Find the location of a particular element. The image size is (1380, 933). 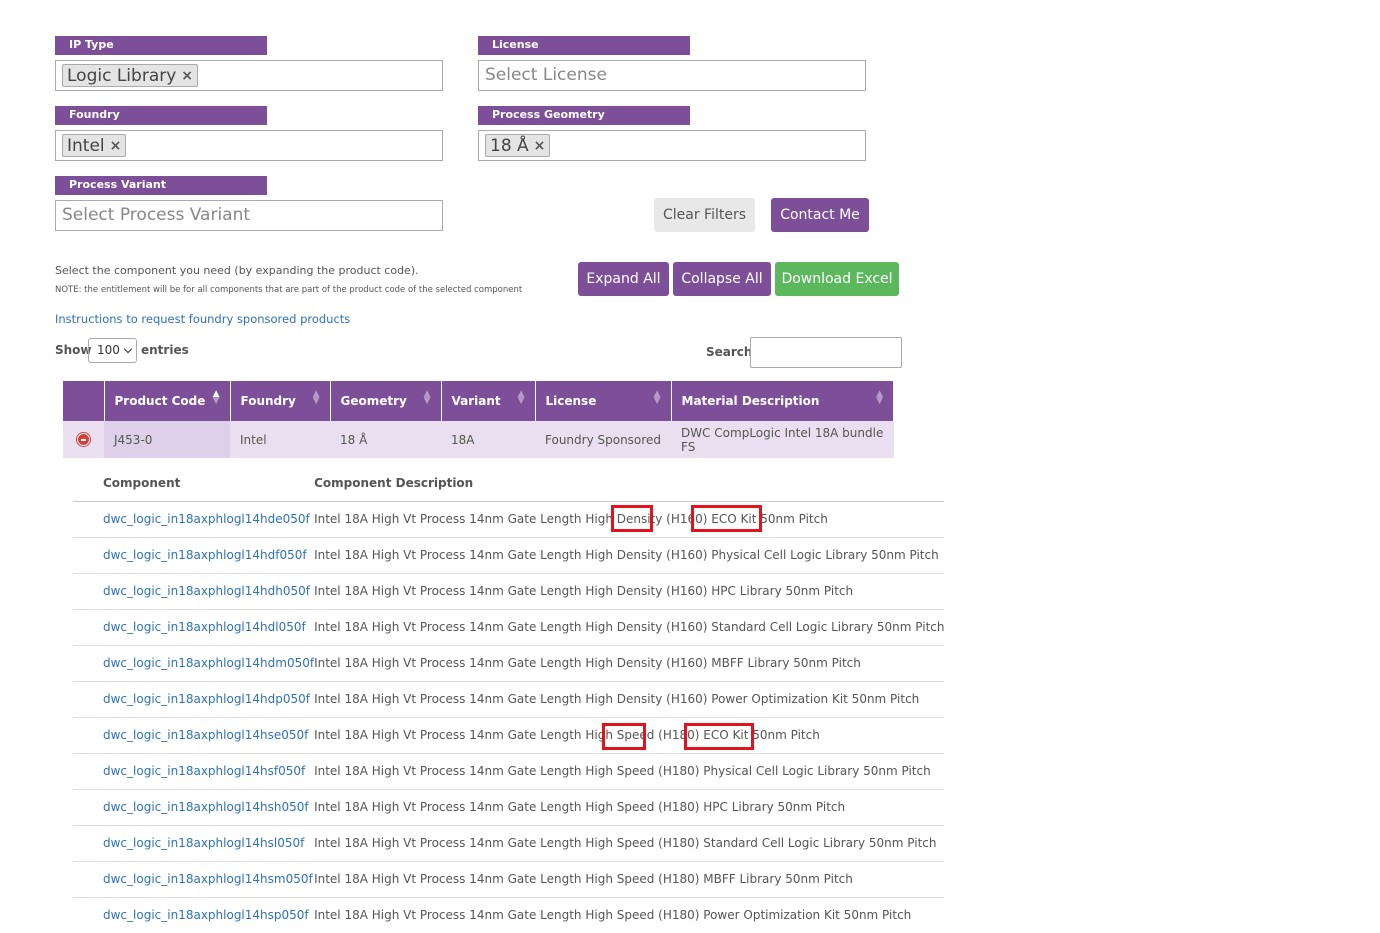

header-variant: Variant ▲ ▼ is located at coordinates (488, 401).